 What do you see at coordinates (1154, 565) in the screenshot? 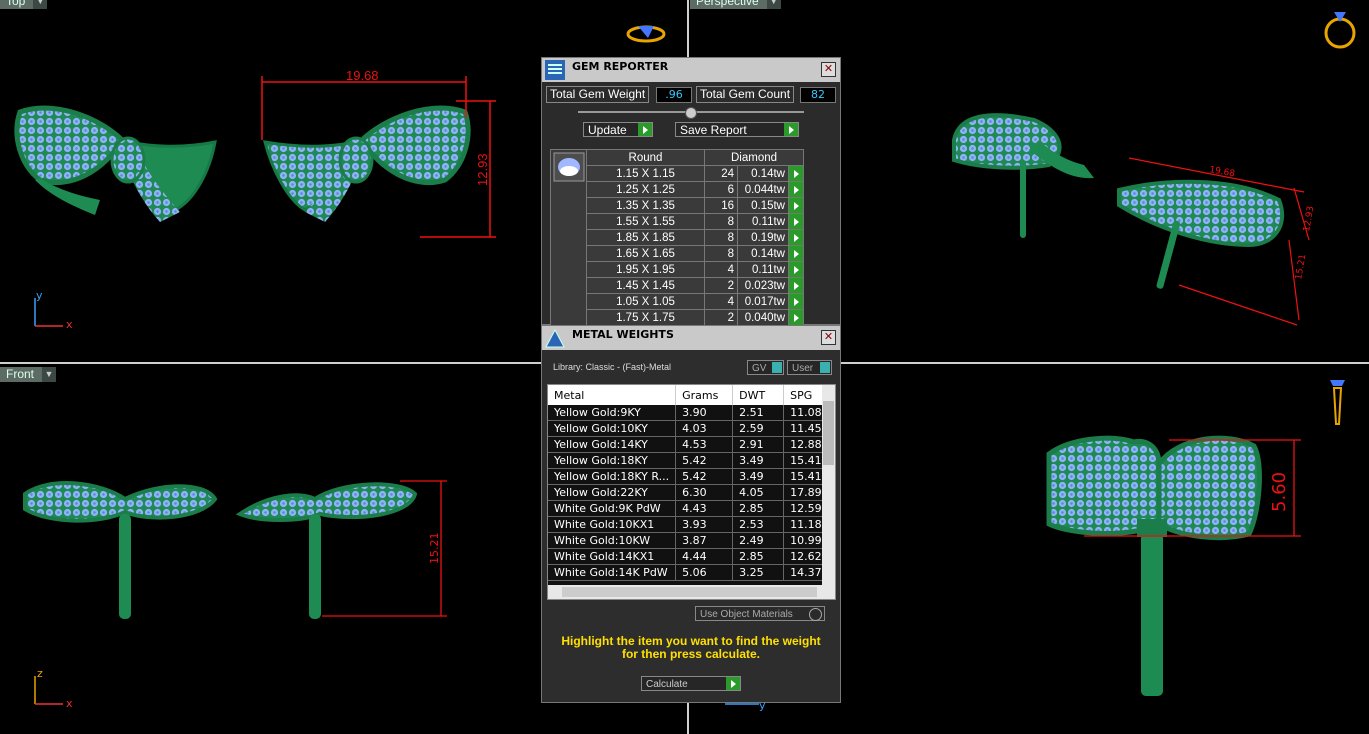
I see `bow-closeup` at bounding box center [1154, 565].